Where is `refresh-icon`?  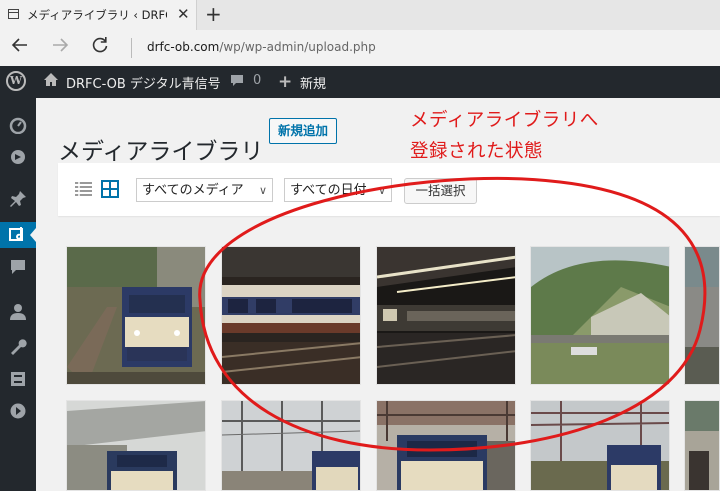 refresh-icon is located at coordinates (100, 47).